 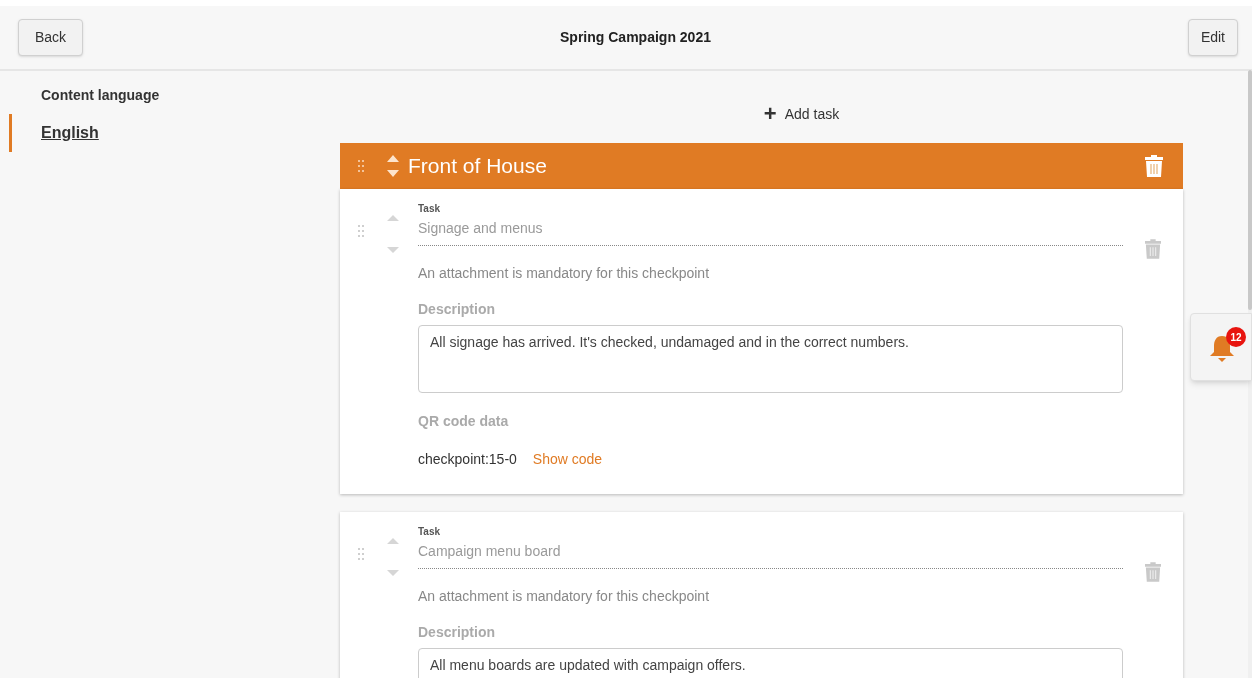 What do you see at coordinates (477, 166) in the screenshot?
I see `section-title: Front of House` at bounding box center [477, 166].